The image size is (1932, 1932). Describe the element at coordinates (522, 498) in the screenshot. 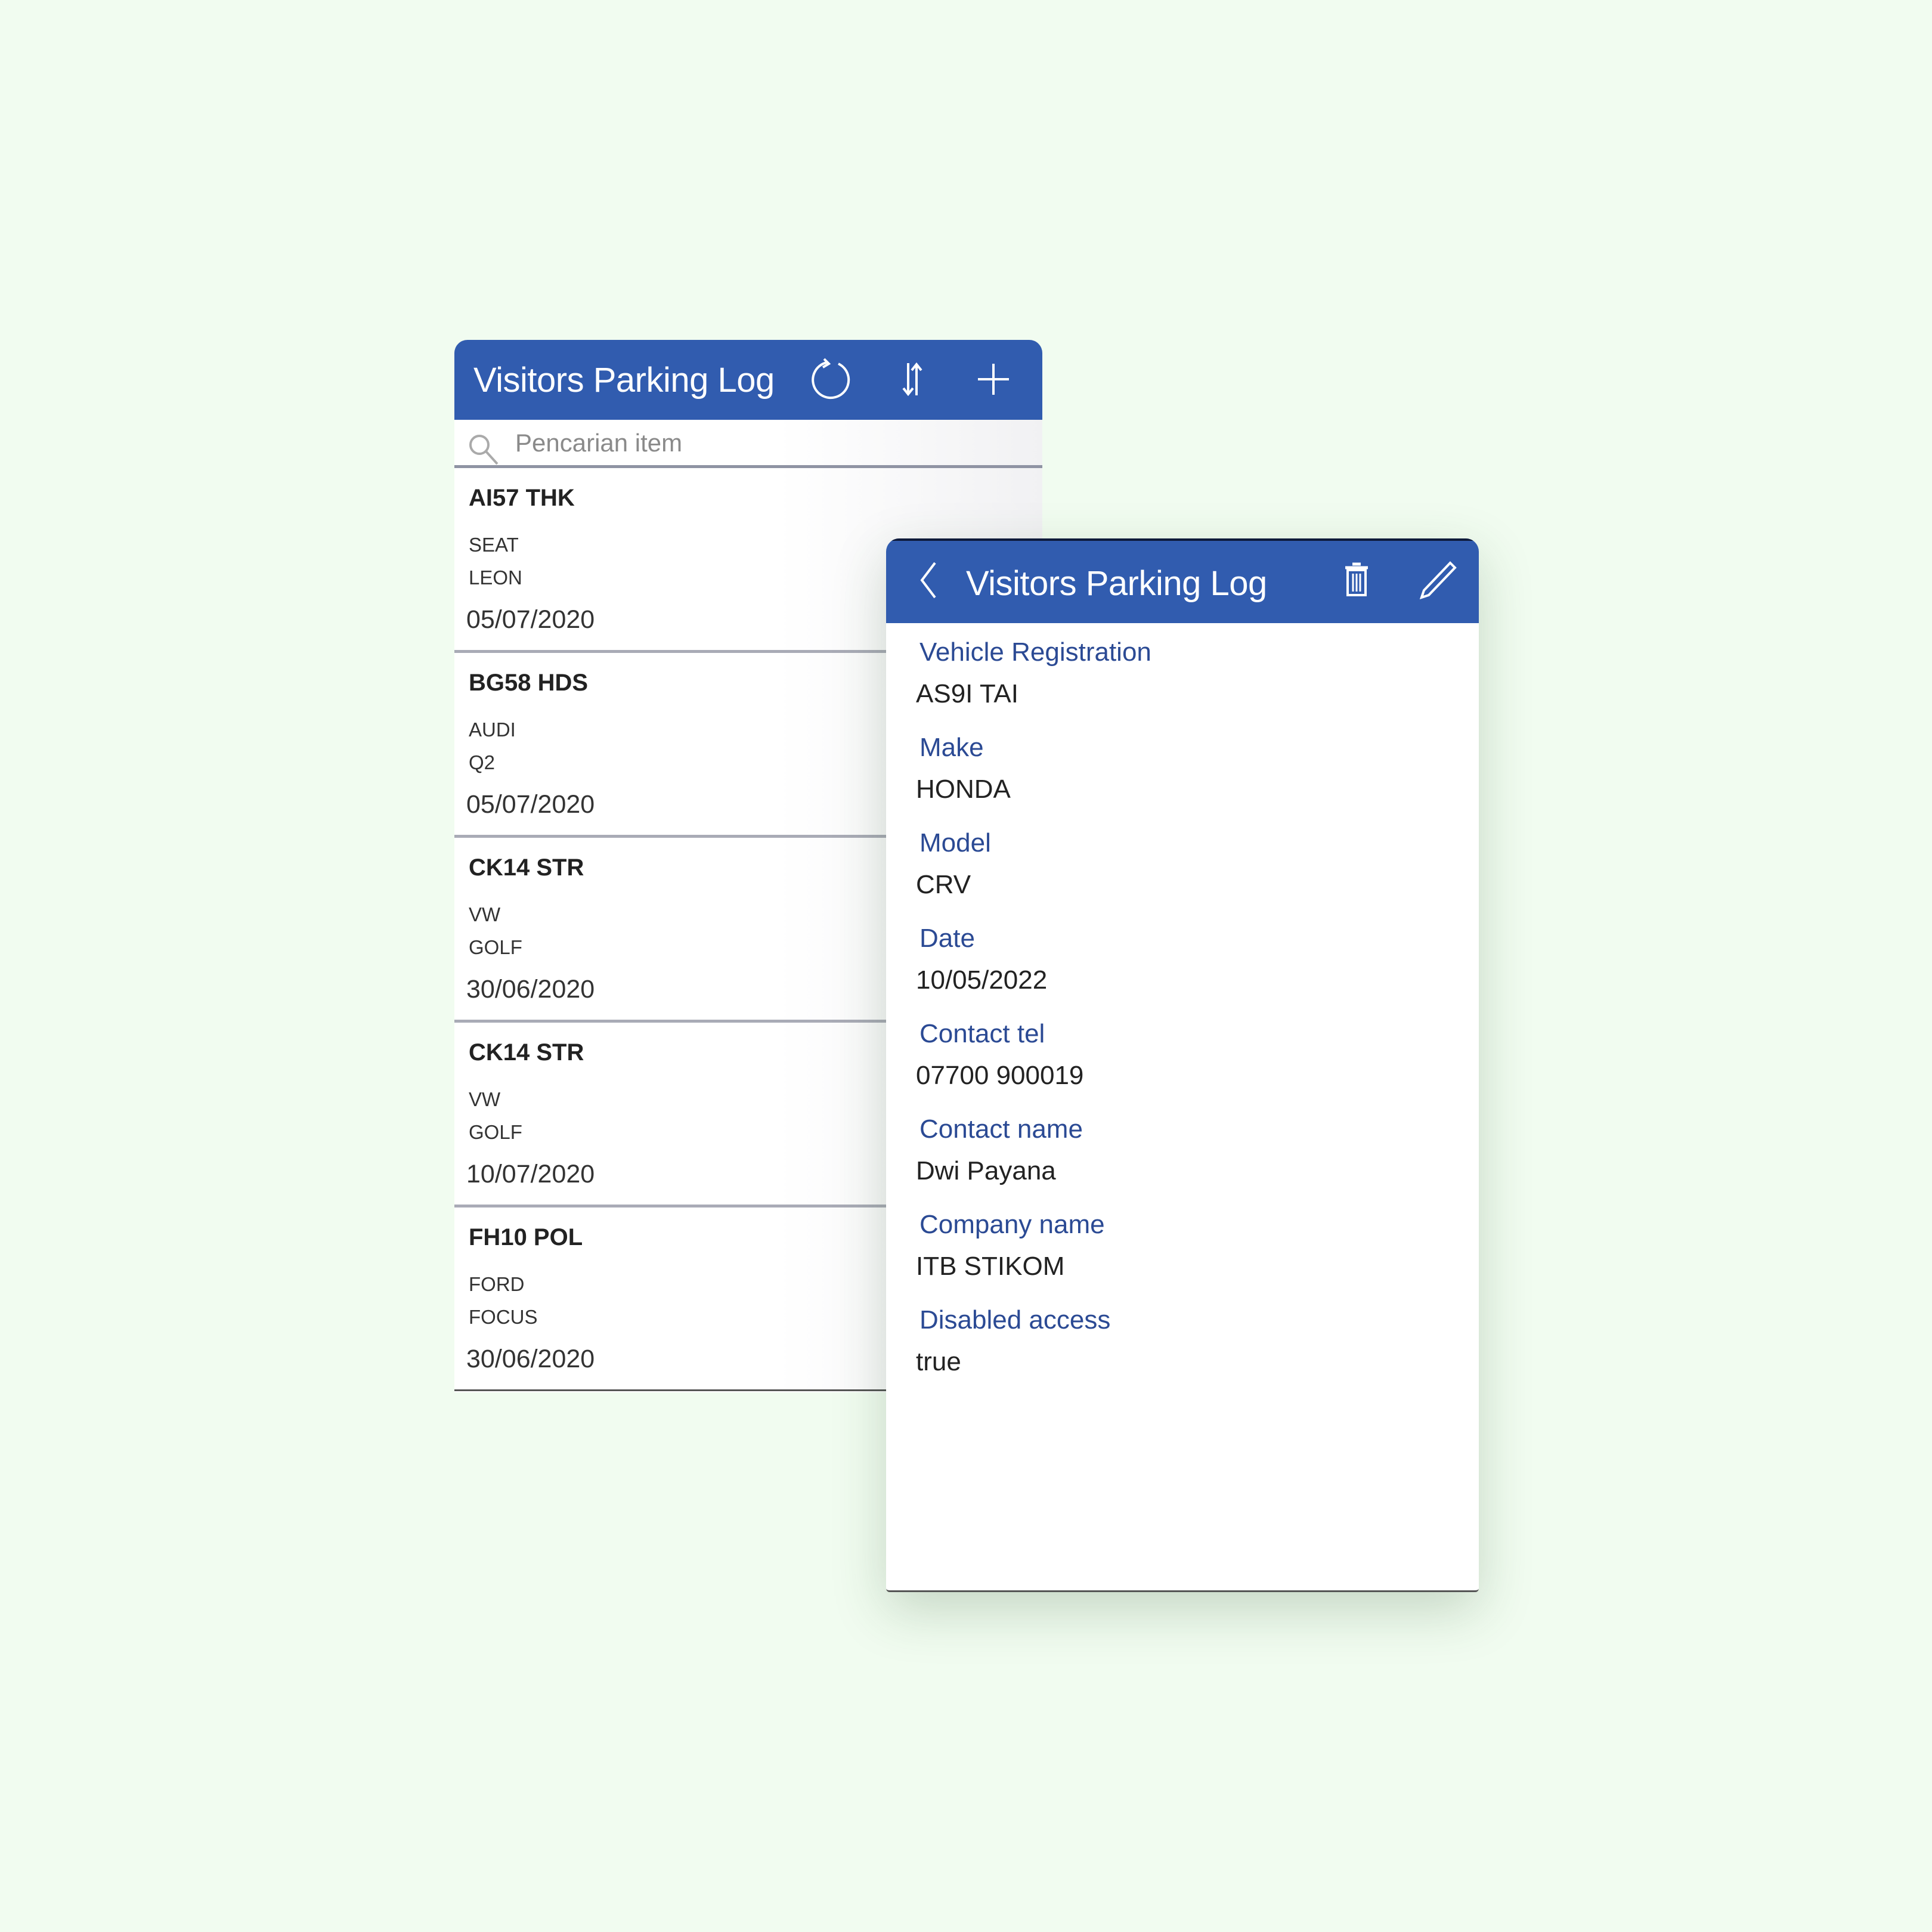

I see `item-registration: AI57 THK` at that location.